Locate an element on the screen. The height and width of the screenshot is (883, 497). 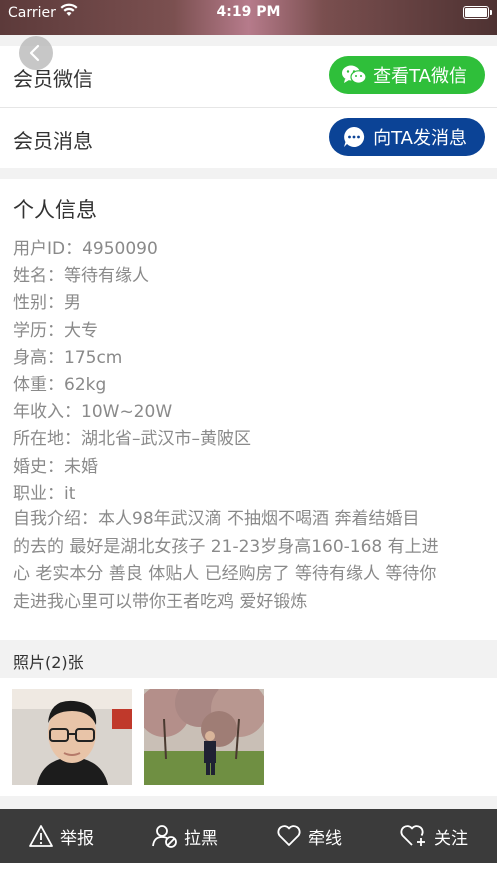
name: 姓名：等待有缘人 is located at coordinates (81, 276).